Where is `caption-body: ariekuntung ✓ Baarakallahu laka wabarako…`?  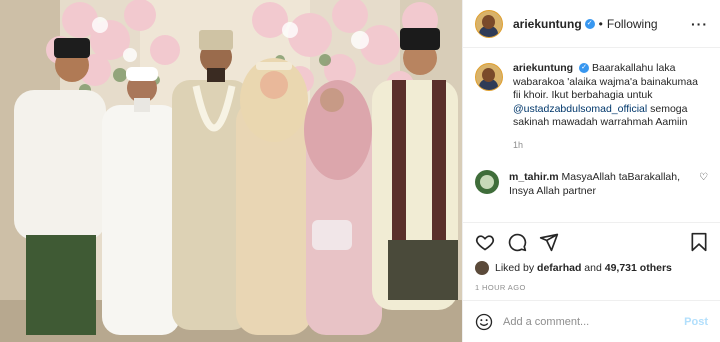
caption-body: ariekuntung ✓ Baarakallahu laka wabarako… is located at coordinates (610, 107).